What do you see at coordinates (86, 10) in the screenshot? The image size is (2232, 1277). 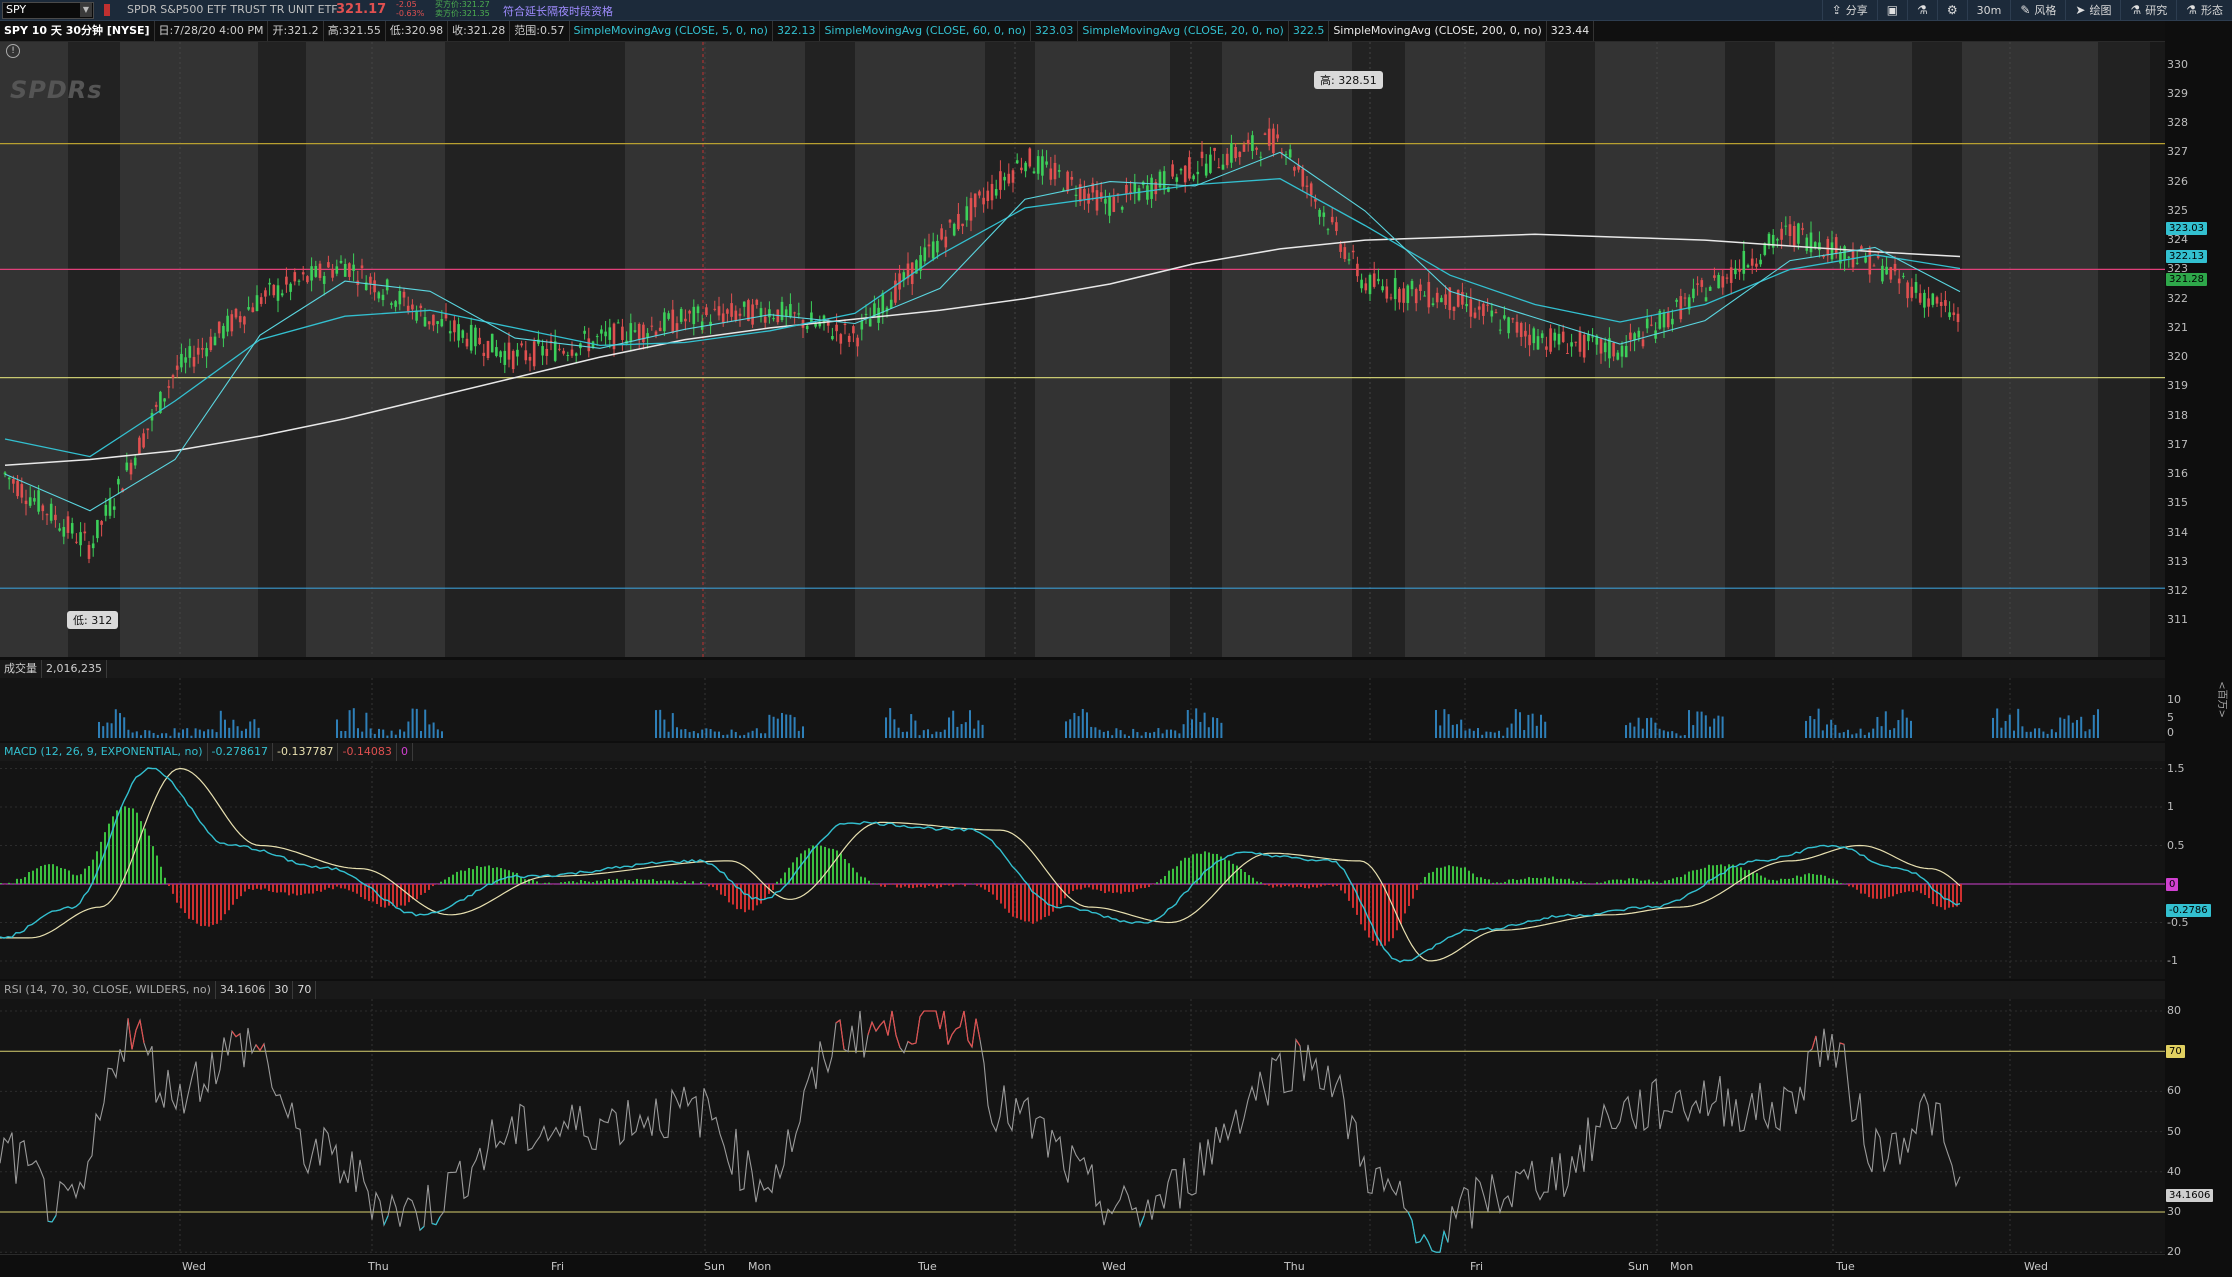 I see `chevron-down-icon: ▼` at bounding box center [86, 10].